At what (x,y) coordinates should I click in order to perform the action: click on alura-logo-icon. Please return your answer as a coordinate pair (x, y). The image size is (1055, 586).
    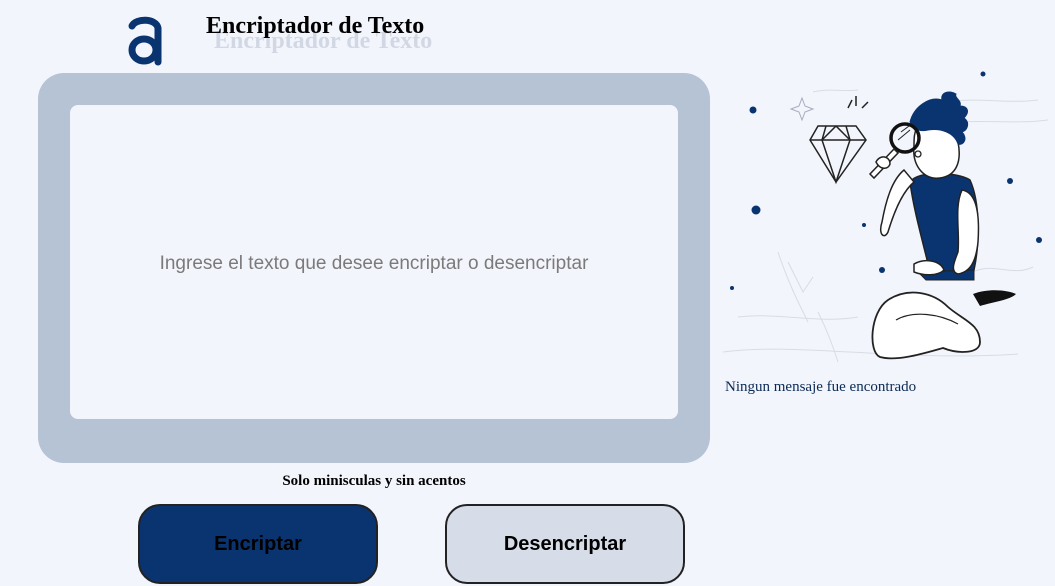
    Looking at the image, I should click on (145, 41).